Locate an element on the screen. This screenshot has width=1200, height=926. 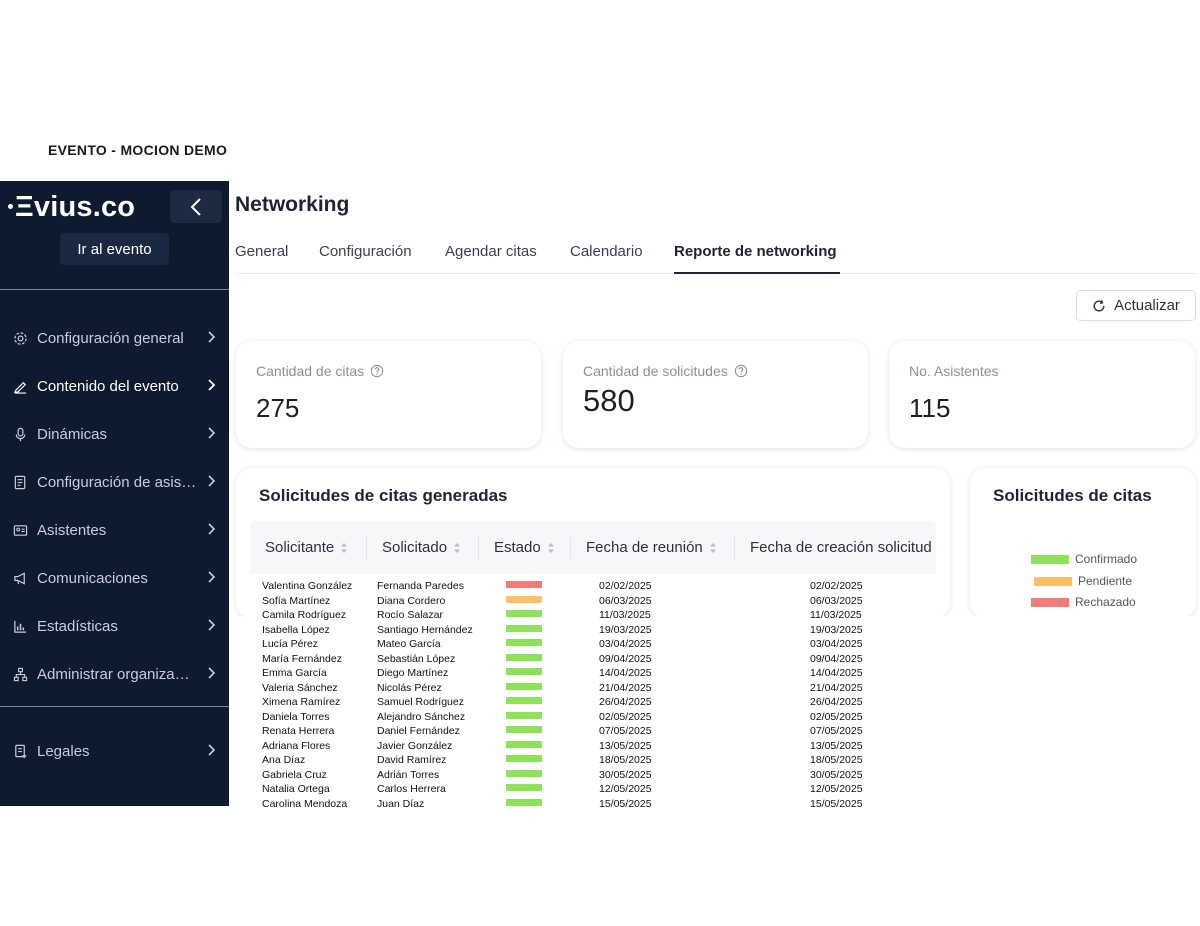
cell-solicitante: Isabella López is located at coordinates (296, 629).